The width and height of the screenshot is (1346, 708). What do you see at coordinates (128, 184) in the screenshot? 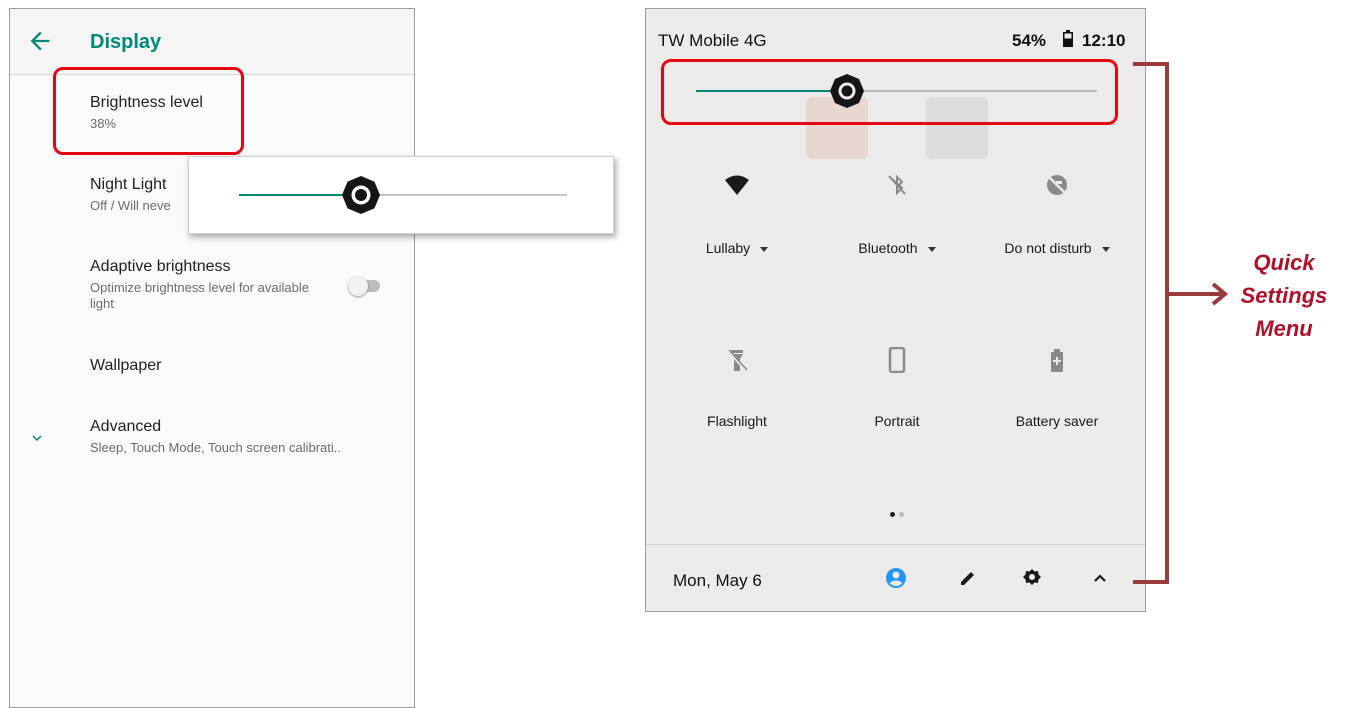
I see `item-title: Night Light` at bounding box center [128, 184].